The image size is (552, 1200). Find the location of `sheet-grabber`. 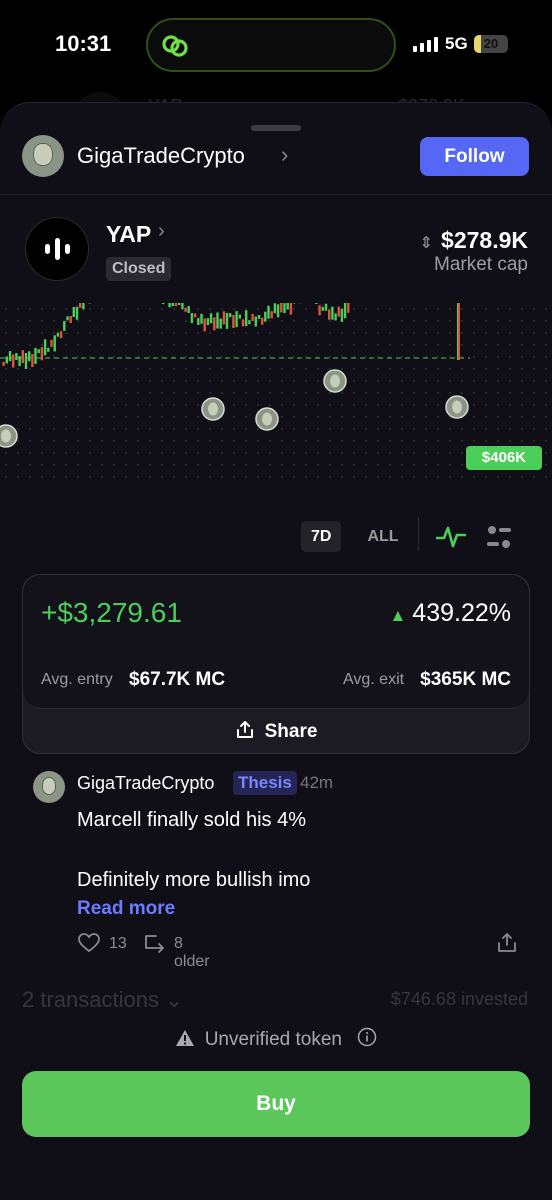

sheet-grabber is located at coordinates (276, 128).